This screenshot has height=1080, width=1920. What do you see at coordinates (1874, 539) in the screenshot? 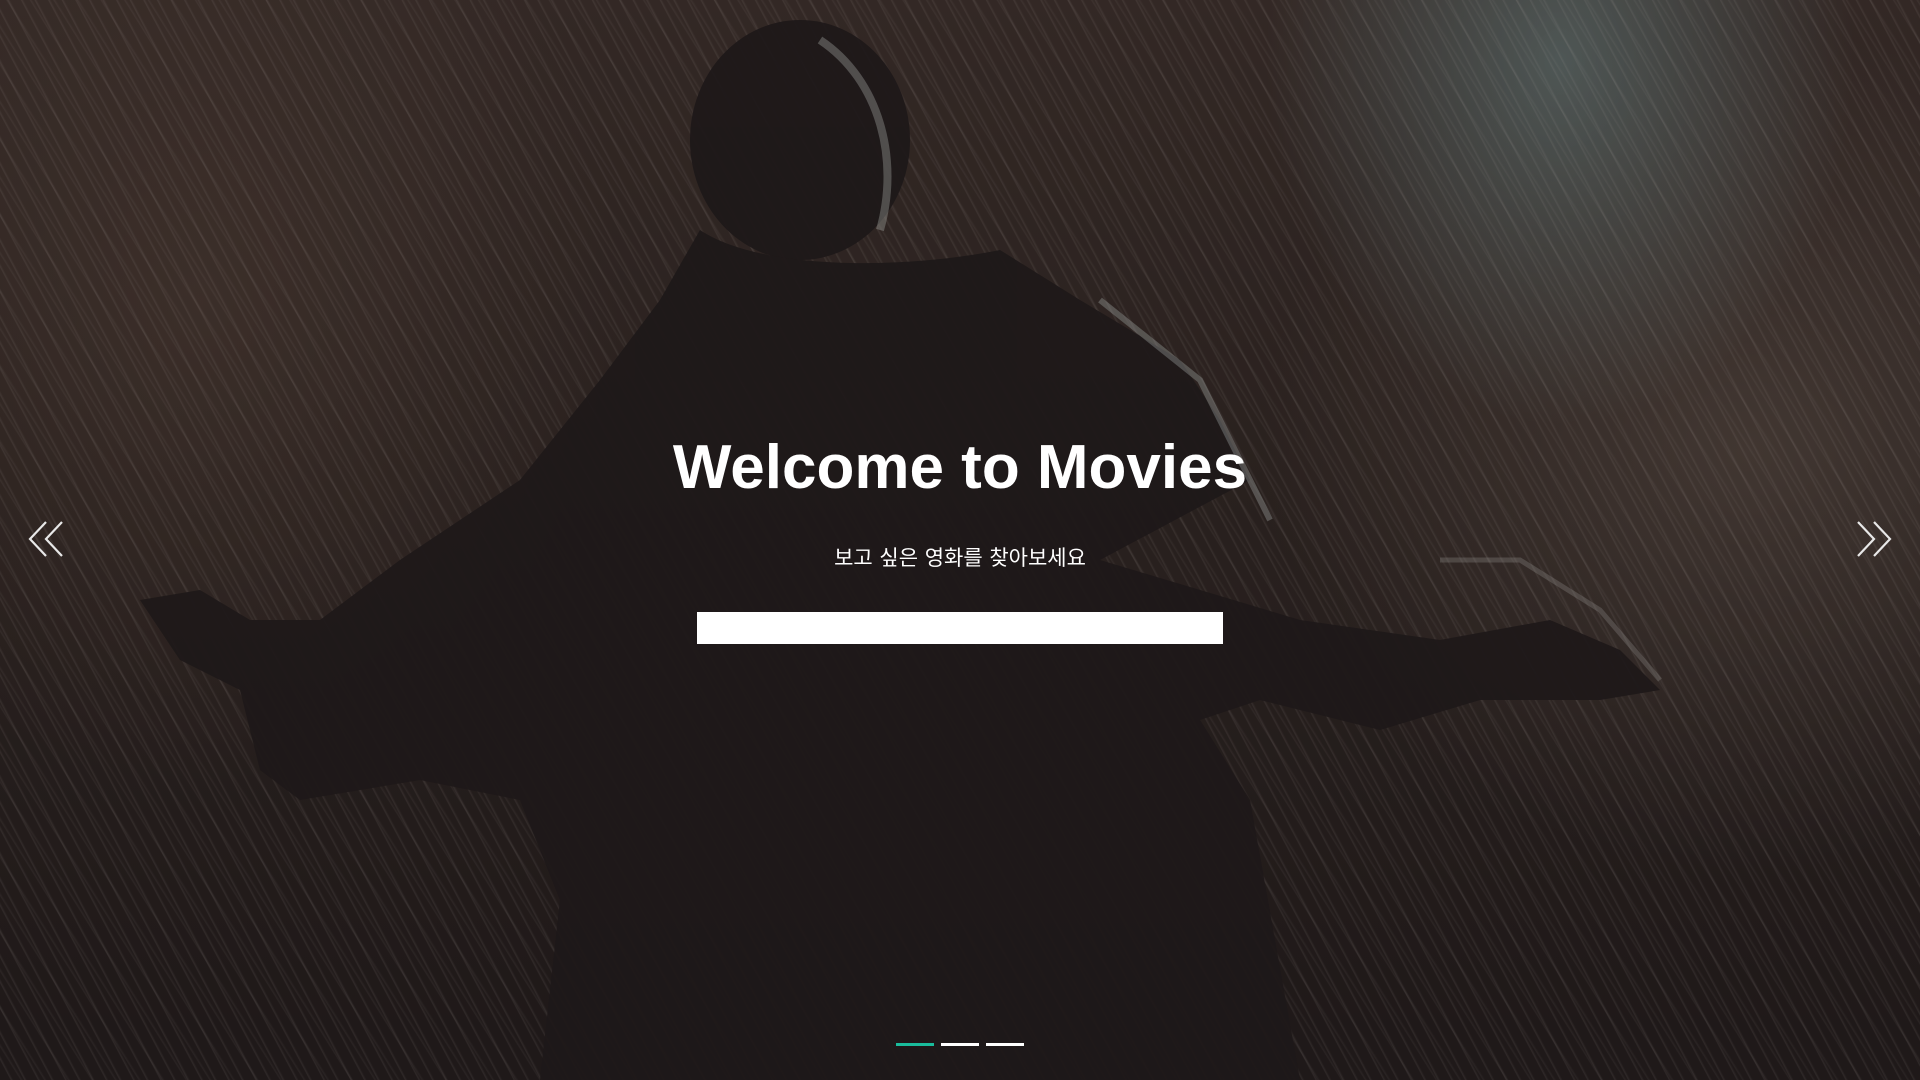
I see `double-chevron-right-icon` at bounding box center [1874, 539].